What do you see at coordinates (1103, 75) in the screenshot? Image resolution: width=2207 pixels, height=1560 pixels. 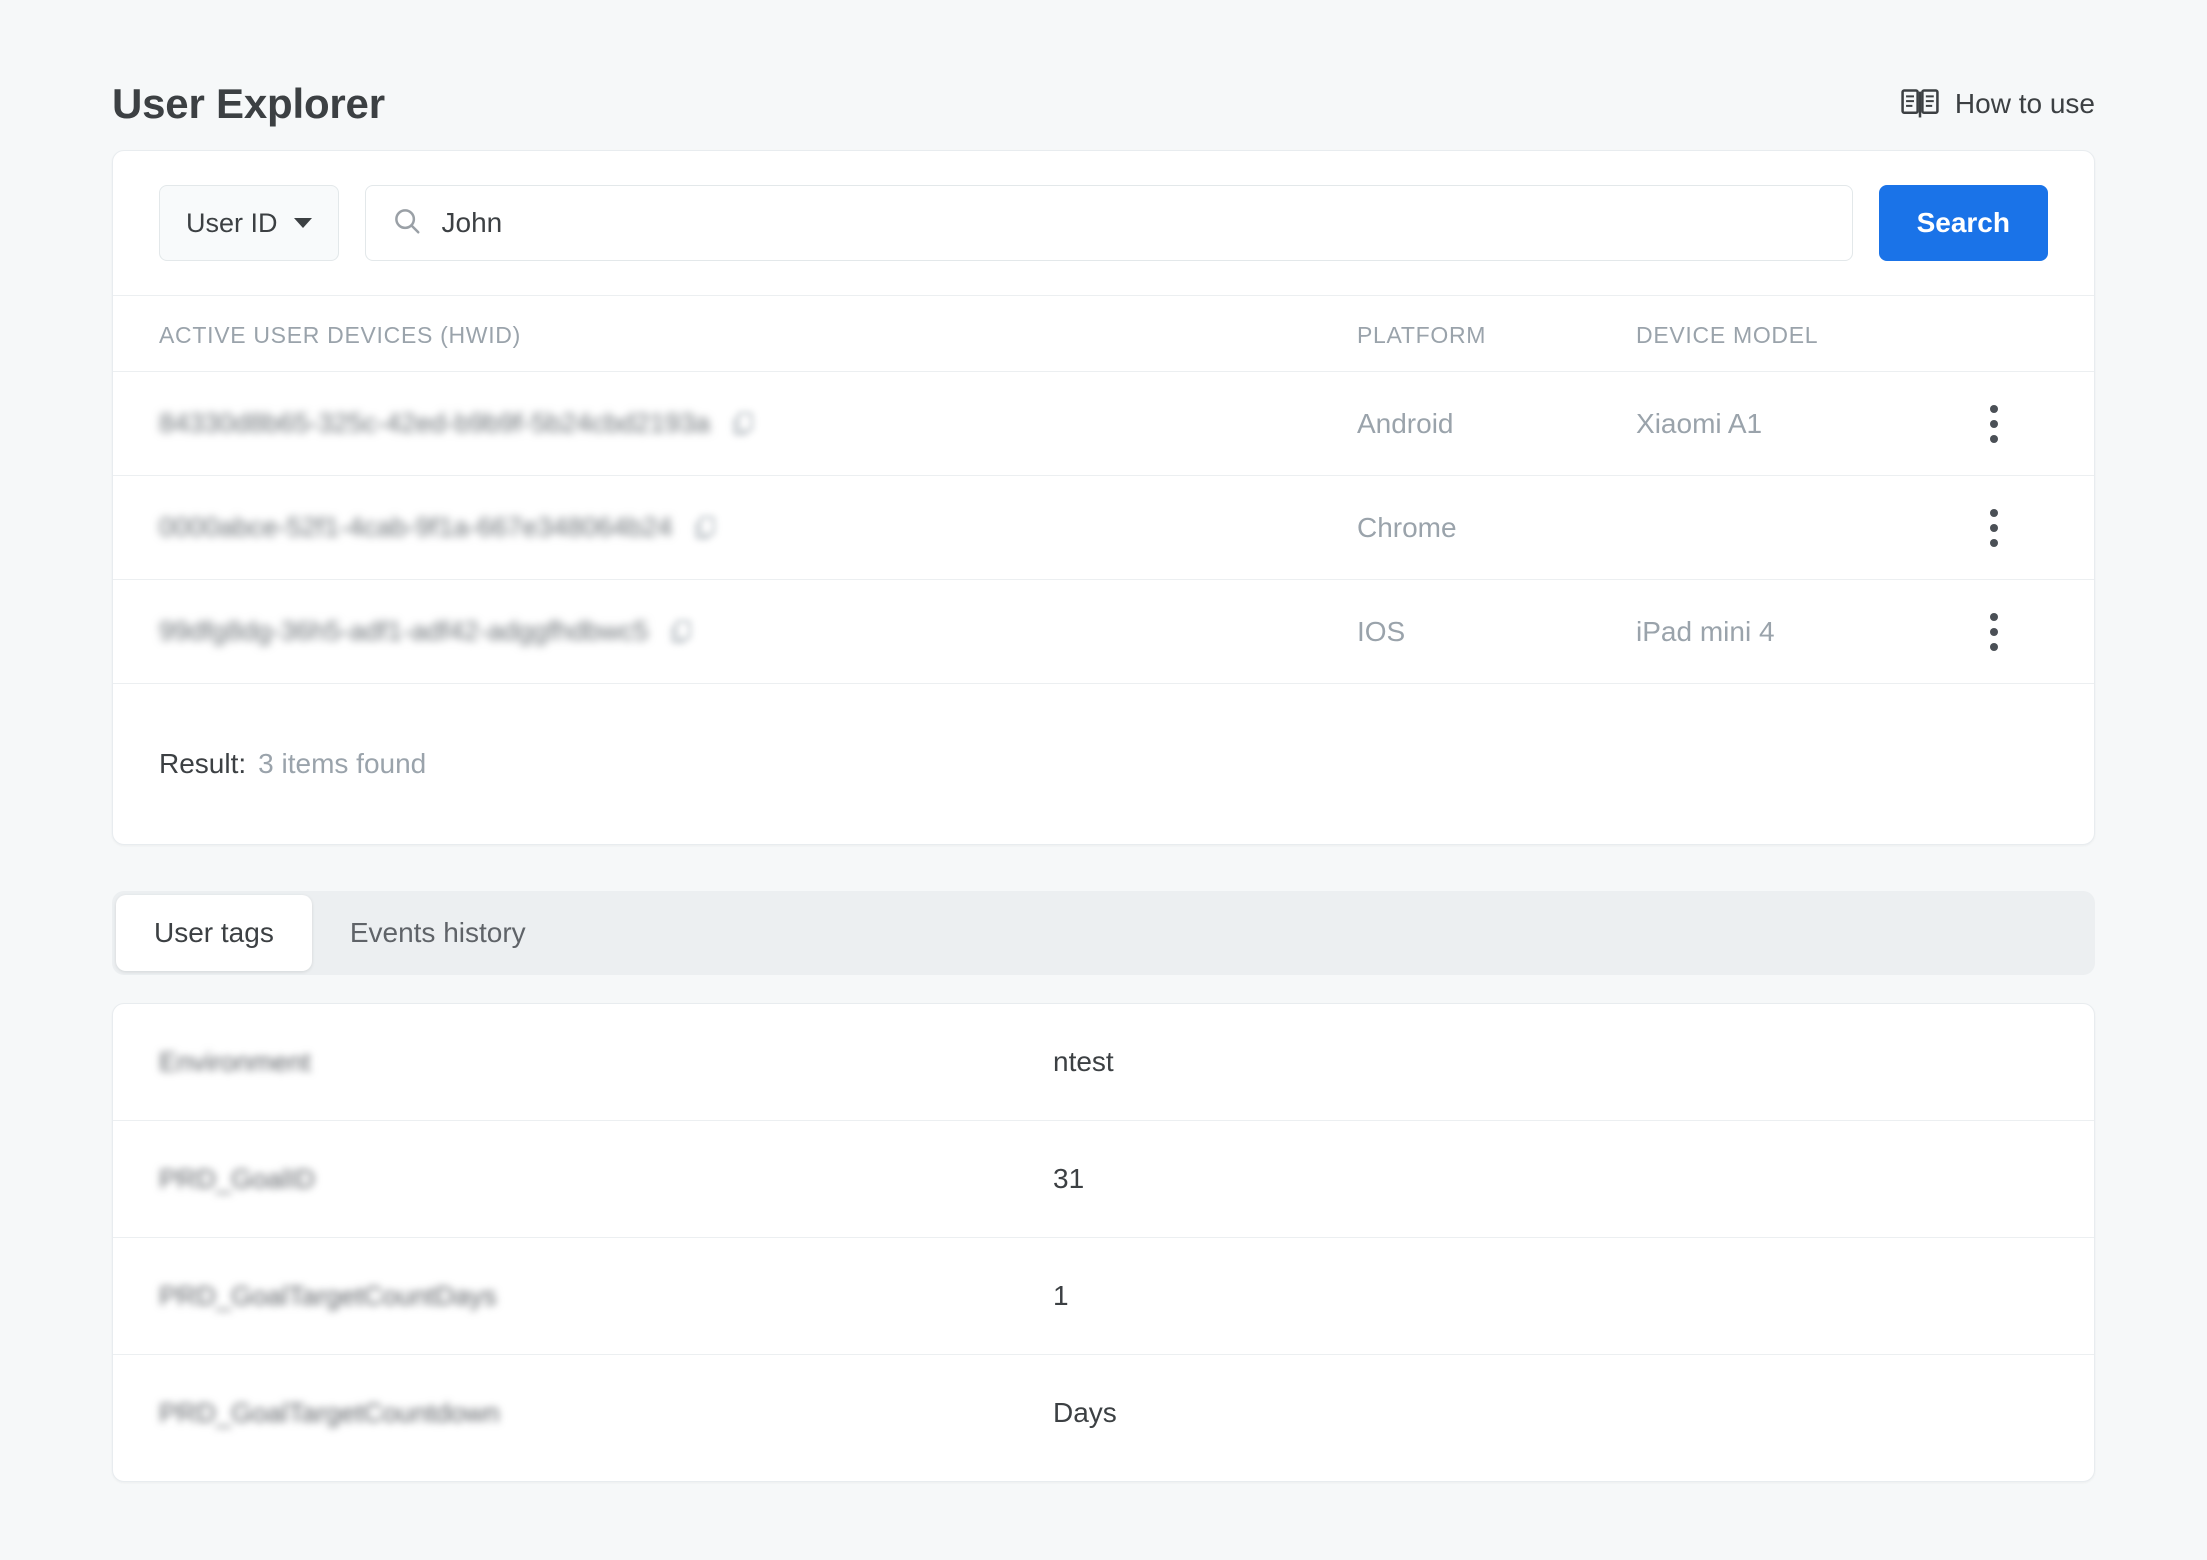 I see `page-header: User Explorer How to use` at bounding box center [1103, 75].